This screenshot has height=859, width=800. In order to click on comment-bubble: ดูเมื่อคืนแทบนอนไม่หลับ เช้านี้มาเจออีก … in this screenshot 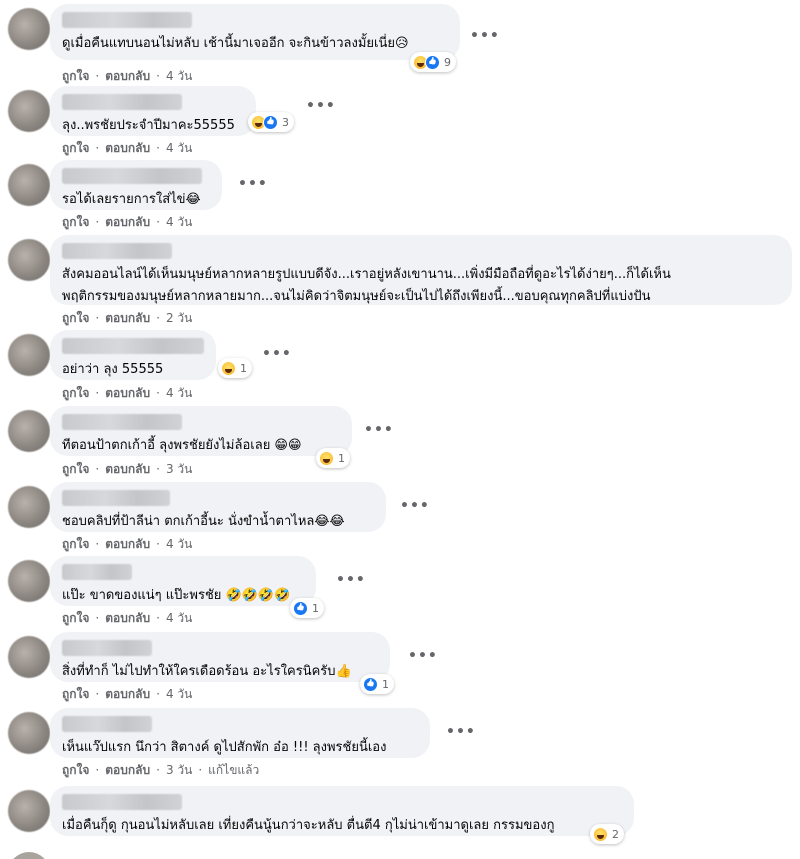, I will do `click(255, 32)`.